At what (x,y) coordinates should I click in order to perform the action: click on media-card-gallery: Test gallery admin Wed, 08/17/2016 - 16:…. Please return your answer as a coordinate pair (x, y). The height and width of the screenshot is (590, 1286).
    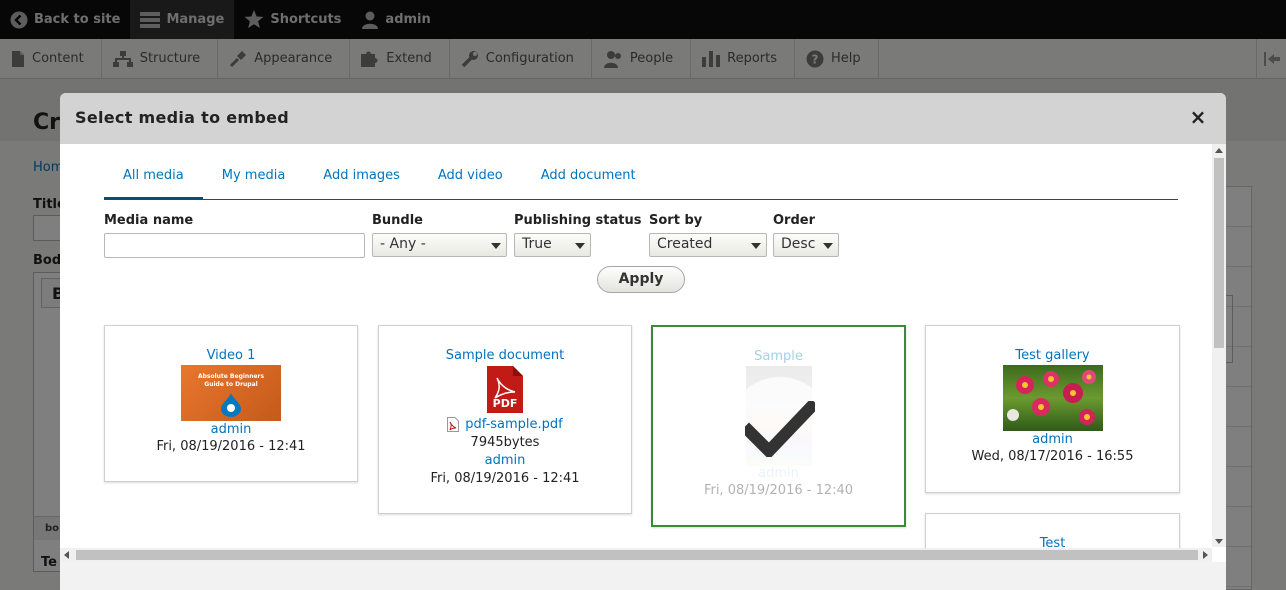
    Looking at the image, I should click on (1052, 409).